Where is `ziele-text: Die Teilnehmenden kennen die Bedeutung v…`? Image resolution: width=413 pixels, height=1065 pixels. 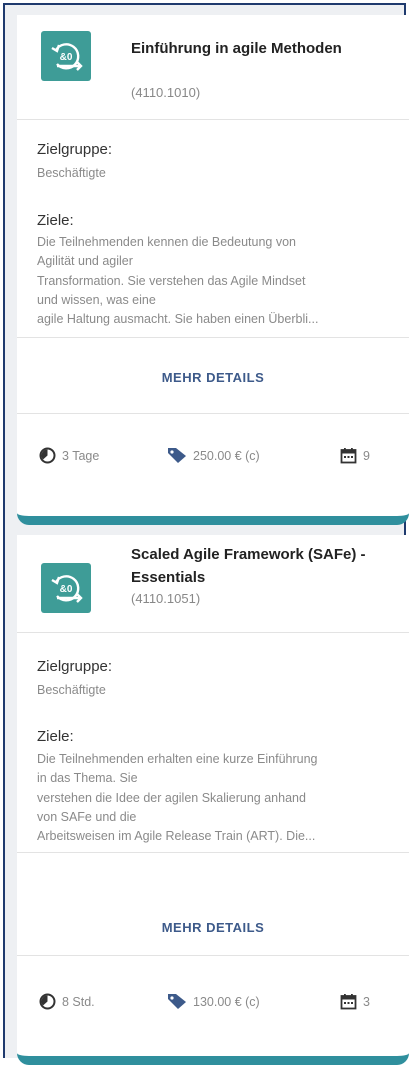 ziele-text: Die Teilnehmenden kennen die Bedeutung v… is located at coordinates (178, 281).